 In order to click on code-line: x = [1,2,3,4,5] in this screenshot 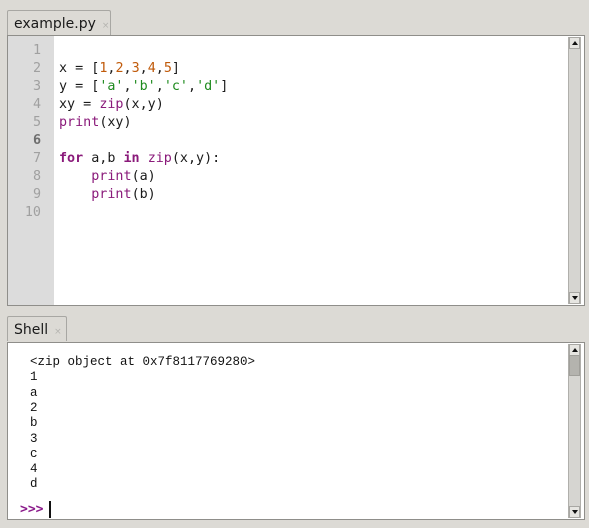, I will do `click(119, 69)`.